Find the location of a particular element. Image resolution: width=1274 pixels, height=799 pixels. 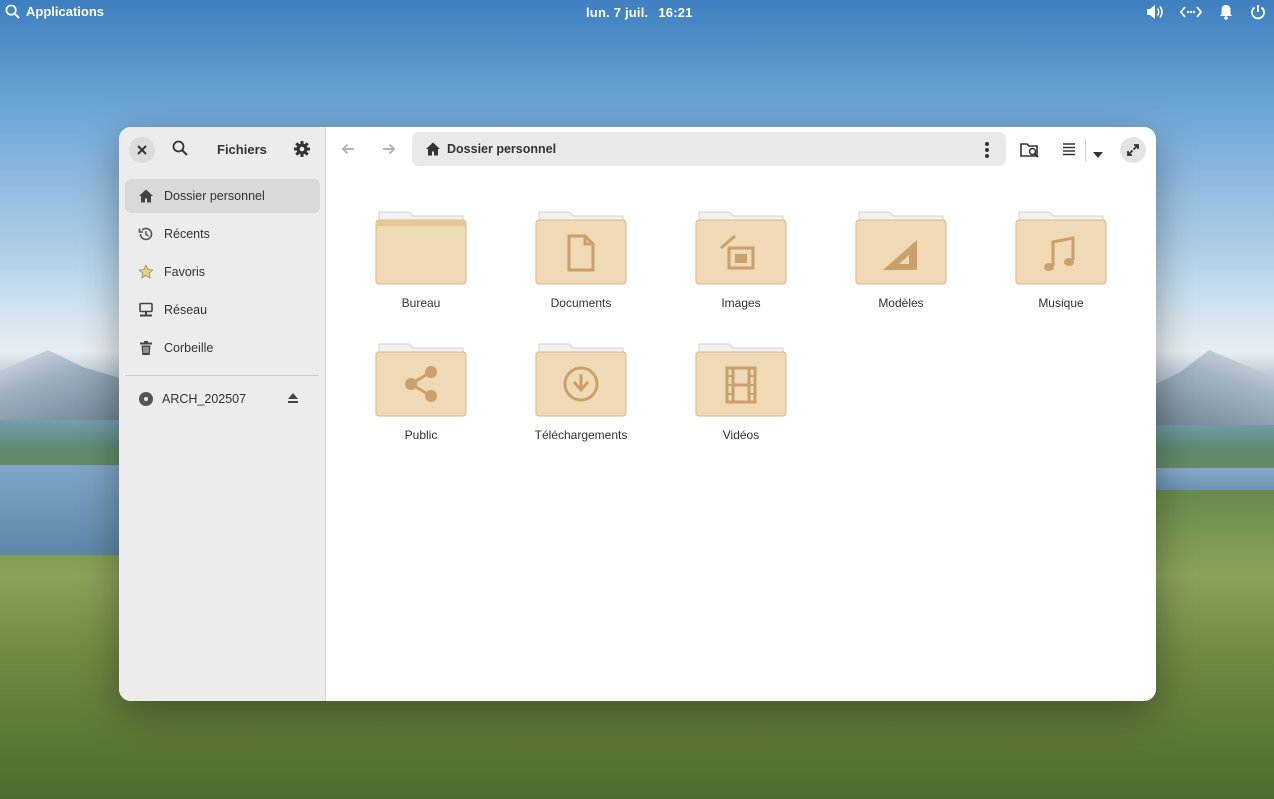

arrow-left-icon is located at coordinates (347, 149).